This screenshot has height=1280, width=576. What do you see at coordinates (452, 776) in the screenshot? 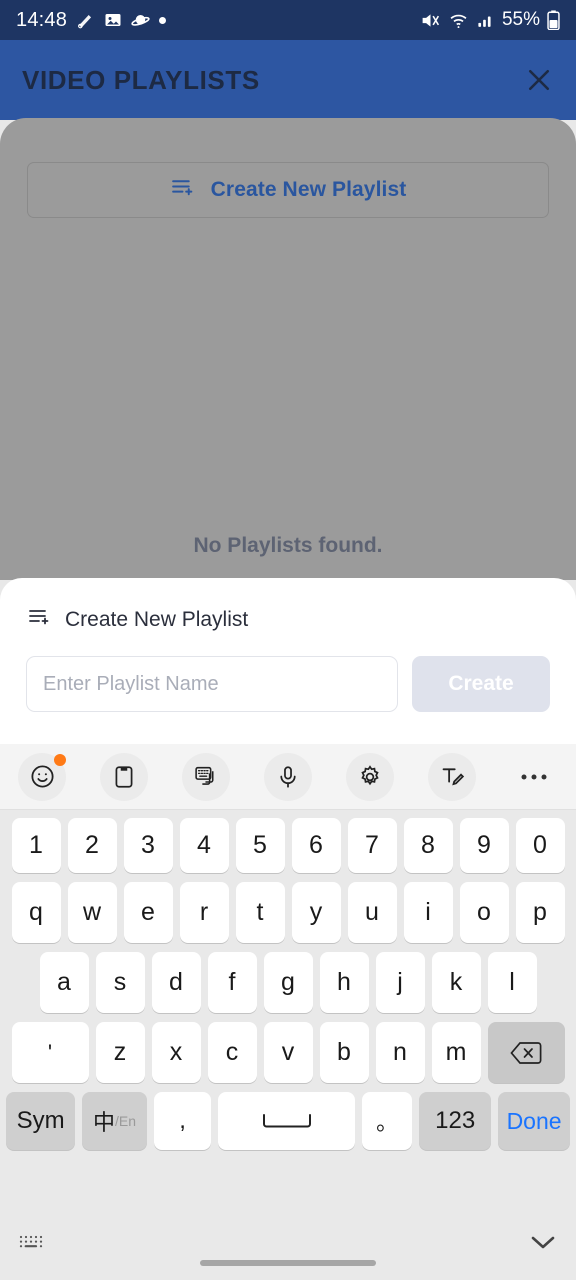
I see `handwriting-icon` at bounding box center [452, 776].